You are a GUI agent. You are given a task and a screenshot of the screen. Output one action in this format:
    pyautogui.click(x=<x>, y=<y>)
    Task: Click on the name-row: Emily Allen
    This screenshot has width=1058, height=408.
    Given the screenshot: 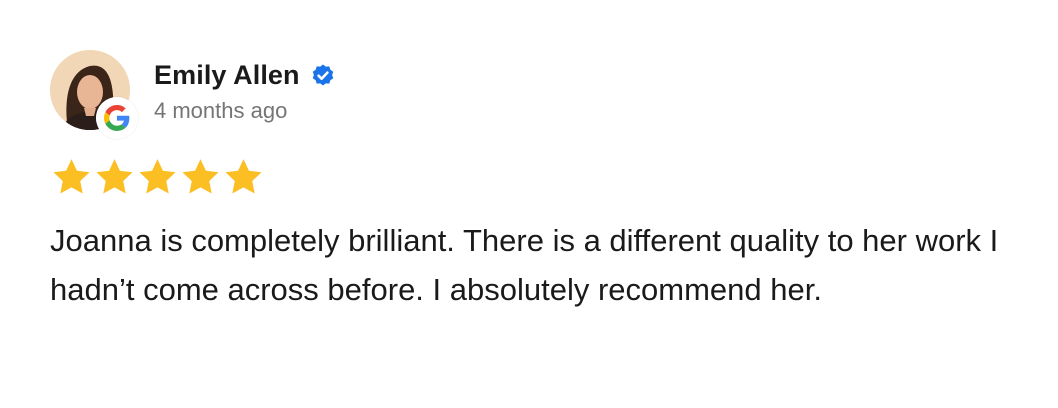 What is the action you would take?
    pyautogui.click(x=245, y=75)
    